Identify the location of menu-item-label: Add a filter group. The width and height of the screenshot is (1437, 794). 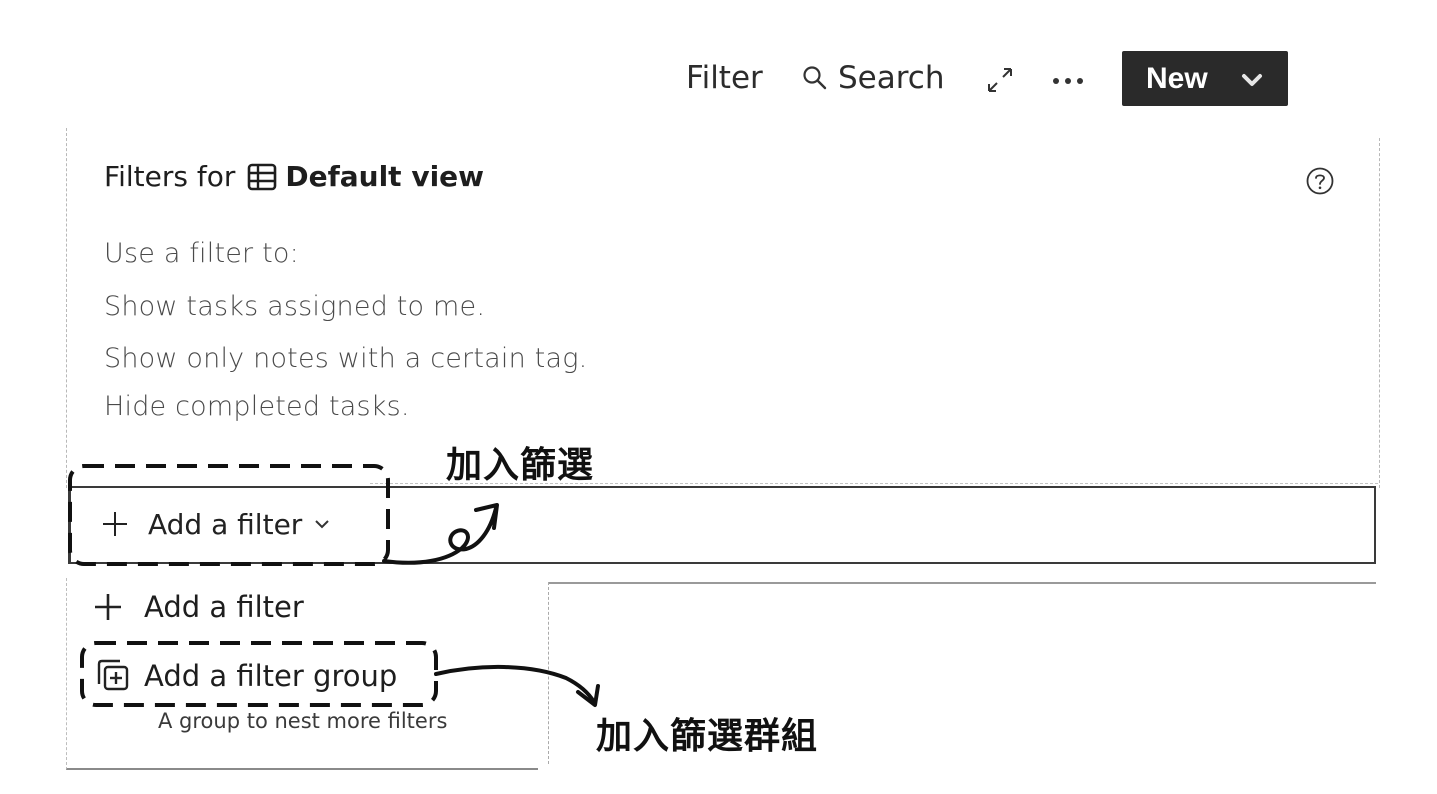
(271, 676).